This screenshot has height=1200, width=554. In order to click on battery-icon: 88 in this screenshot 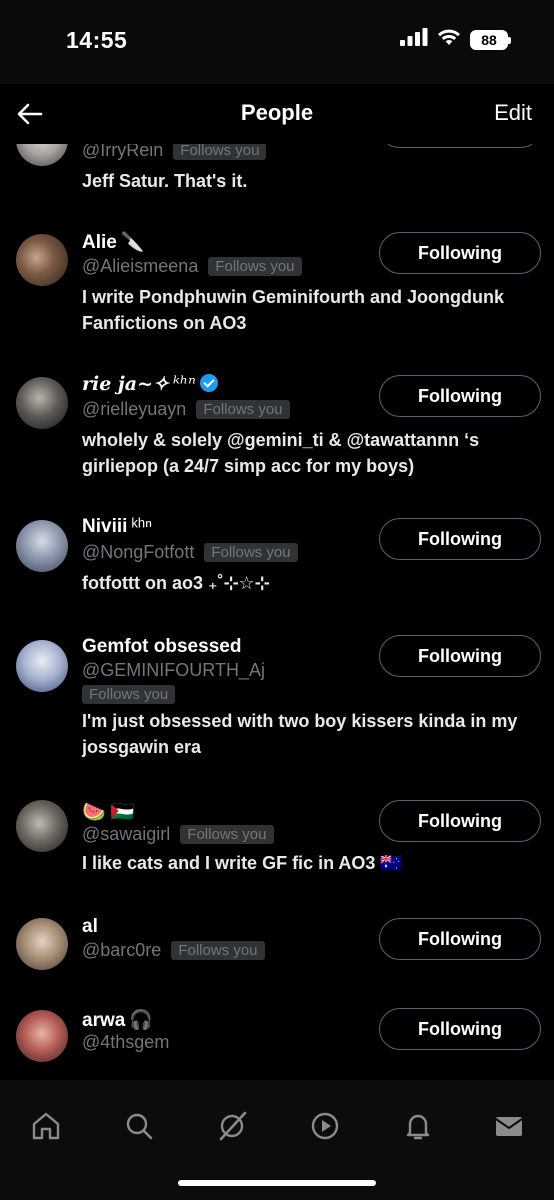, I will do `click(490, 39)`.